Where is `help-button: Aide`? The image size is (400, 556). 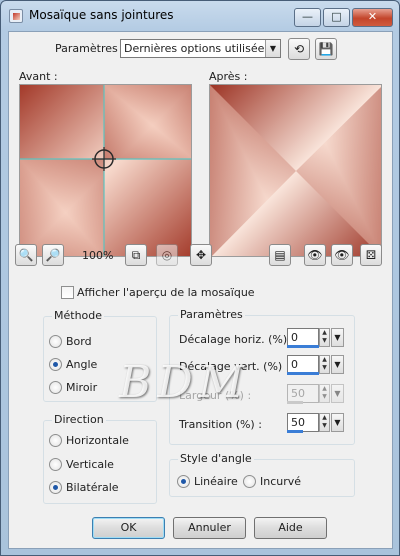 help-button: Aide is located at coordinates (290, 528).